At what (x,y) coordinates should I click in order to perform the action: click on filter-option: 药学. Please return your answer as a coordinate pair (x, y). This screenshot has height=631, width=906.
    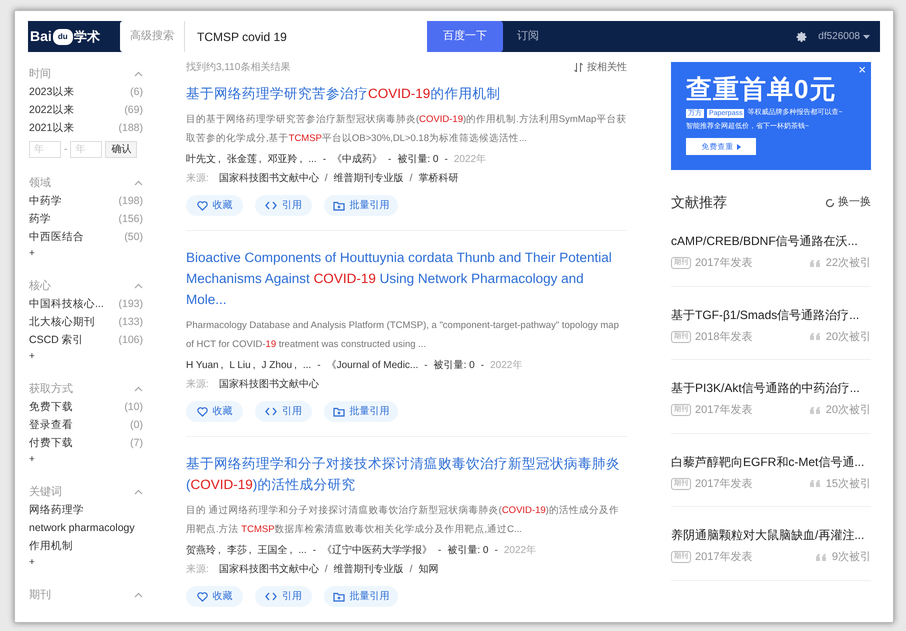
    Looking at the image, I should click on (40, 220).